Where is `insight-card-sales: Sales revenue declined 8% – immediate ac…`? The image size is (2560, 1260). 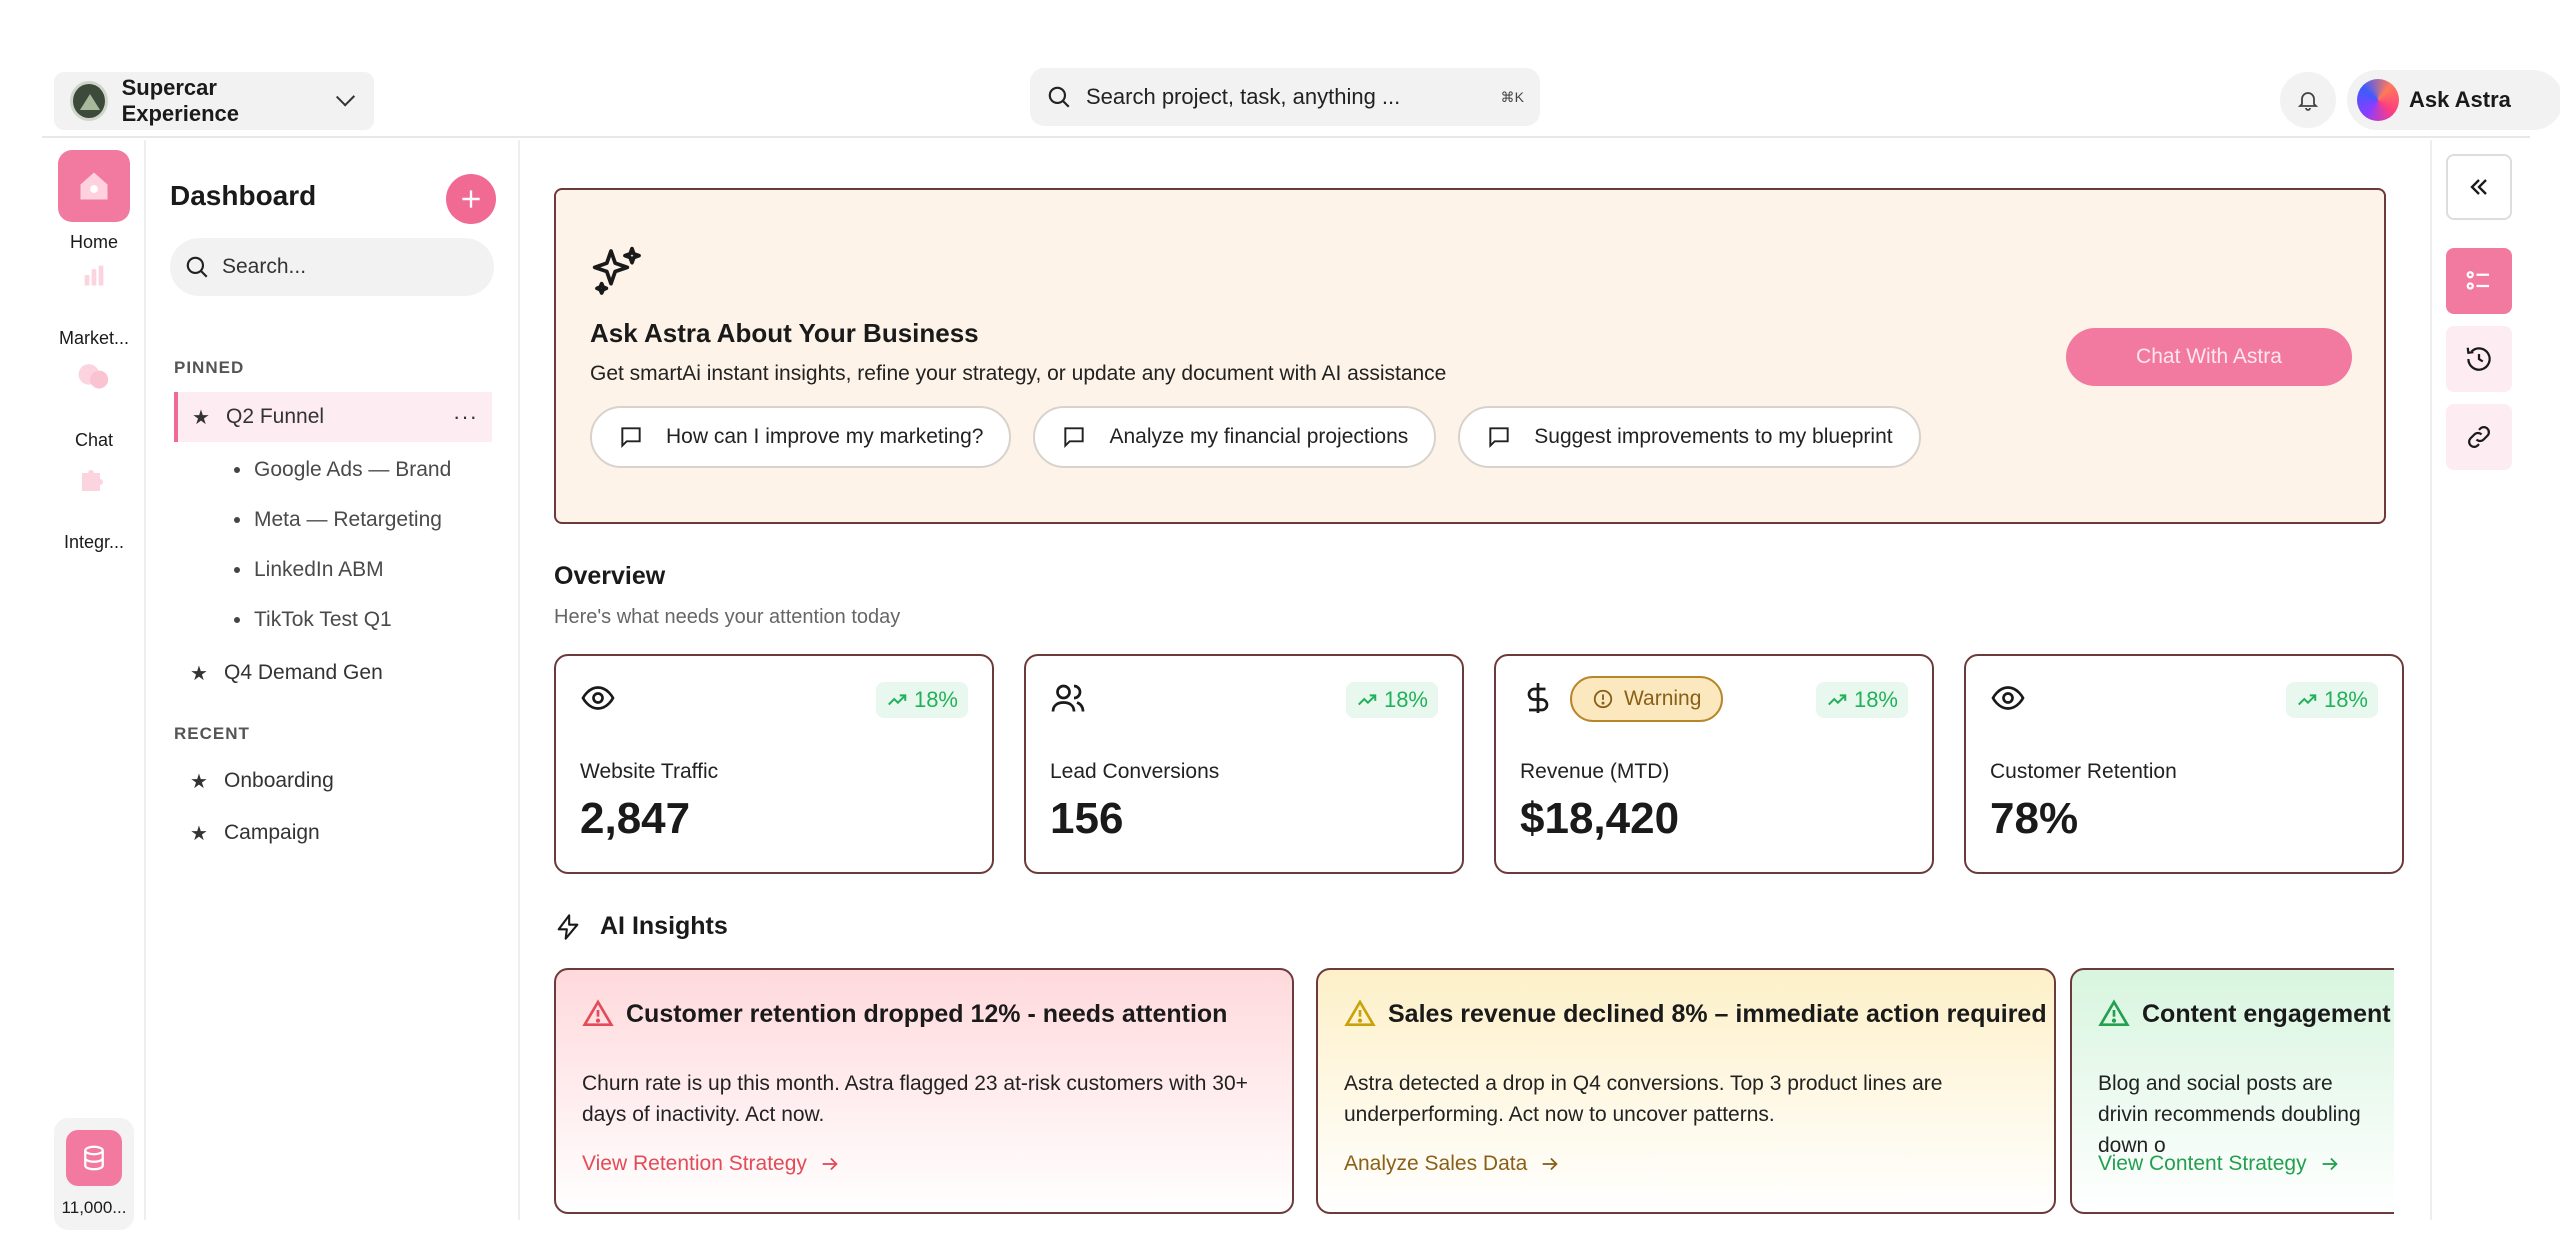 insight-card-sales: Sales revenue declined 8% – immediate ac… is located at coordinates (1686, 1091).